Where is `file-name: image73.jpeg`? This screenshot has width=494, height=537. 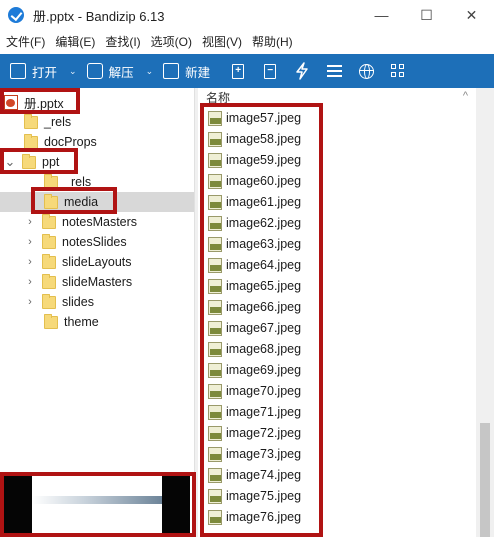
file-name: image73.jpeg is located at coordinates (264, 454).